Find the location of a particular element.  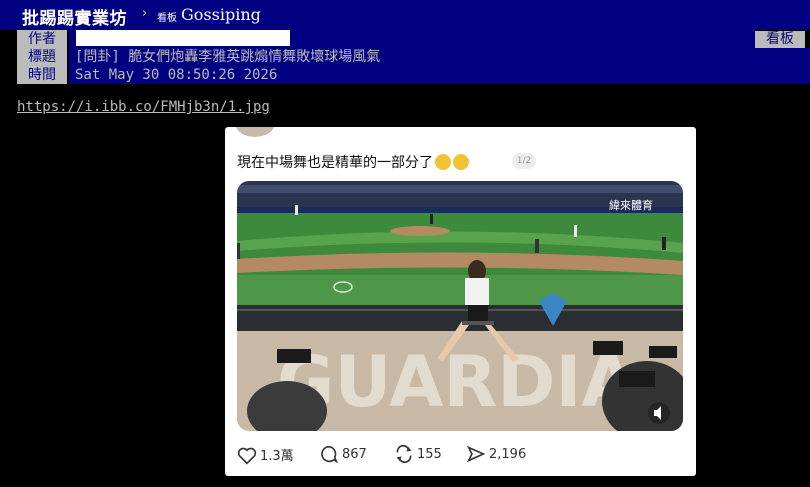

repost-button: 155 is located at coordinates (418, 454).